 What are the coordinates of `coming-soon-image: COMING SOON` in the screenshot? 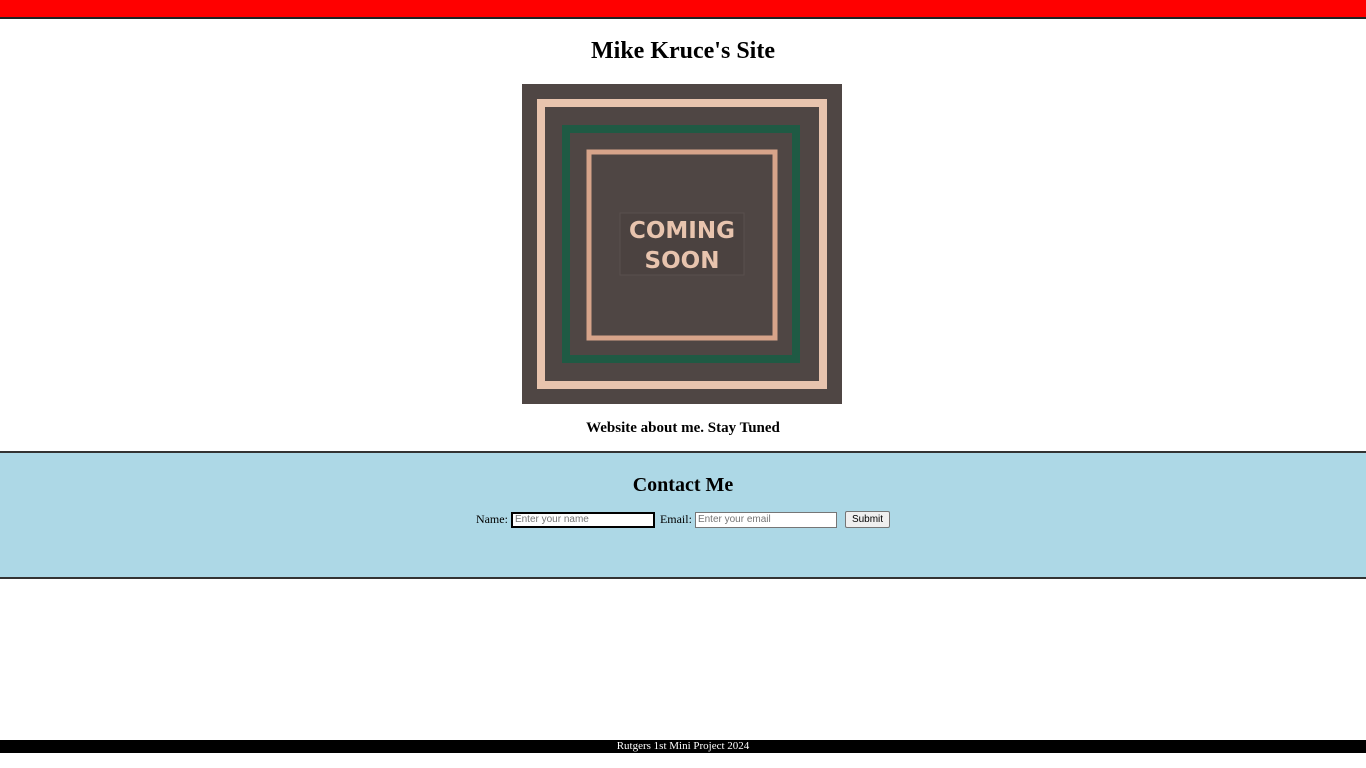 It's located at (682, 244).